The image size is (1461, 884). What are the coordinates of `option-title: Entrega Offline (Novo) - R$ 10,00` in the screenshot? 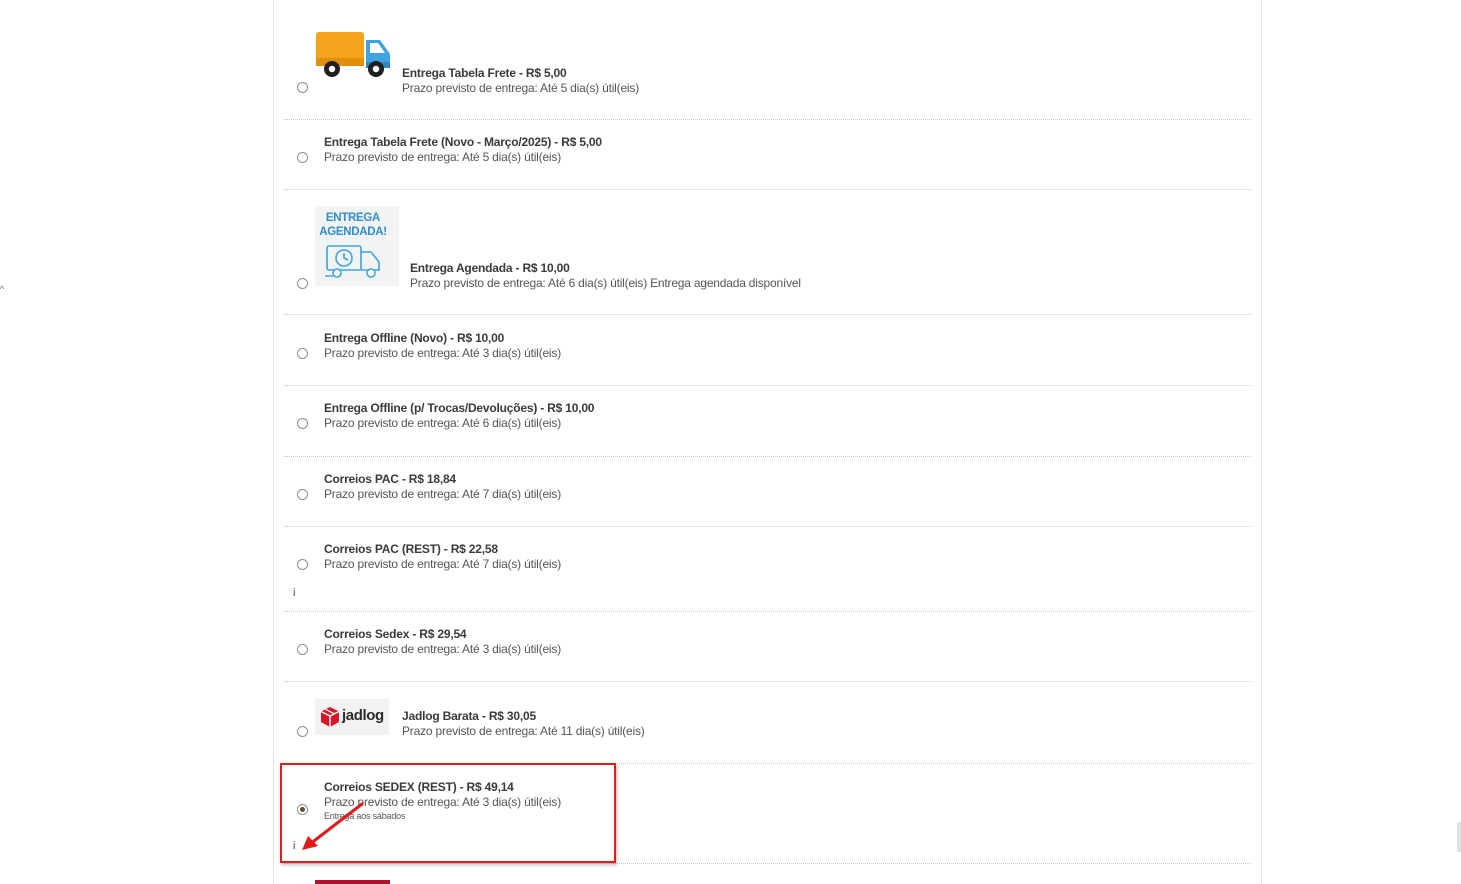 It's located at (414, 338).